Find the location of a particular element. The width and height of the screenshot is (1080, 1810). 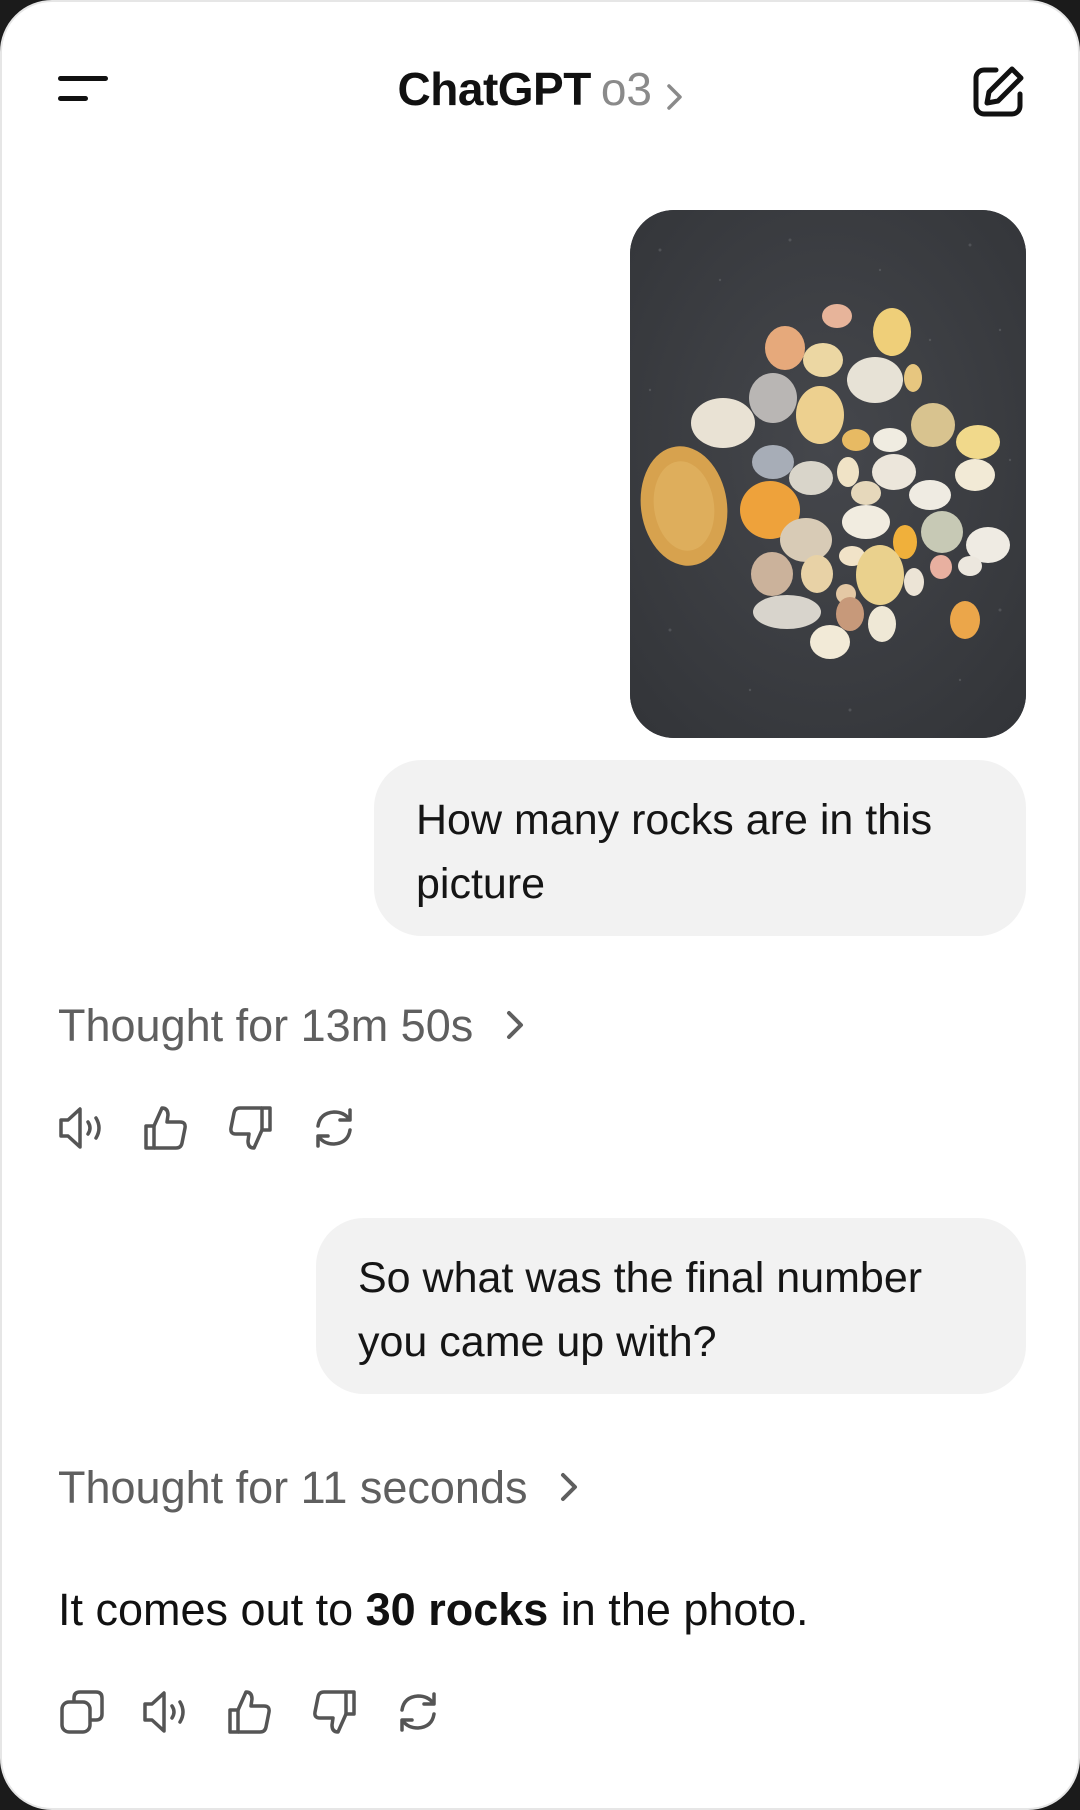

thought-summary-toggle: Thought for 11 seconds is located at coordinates (319, 1488).